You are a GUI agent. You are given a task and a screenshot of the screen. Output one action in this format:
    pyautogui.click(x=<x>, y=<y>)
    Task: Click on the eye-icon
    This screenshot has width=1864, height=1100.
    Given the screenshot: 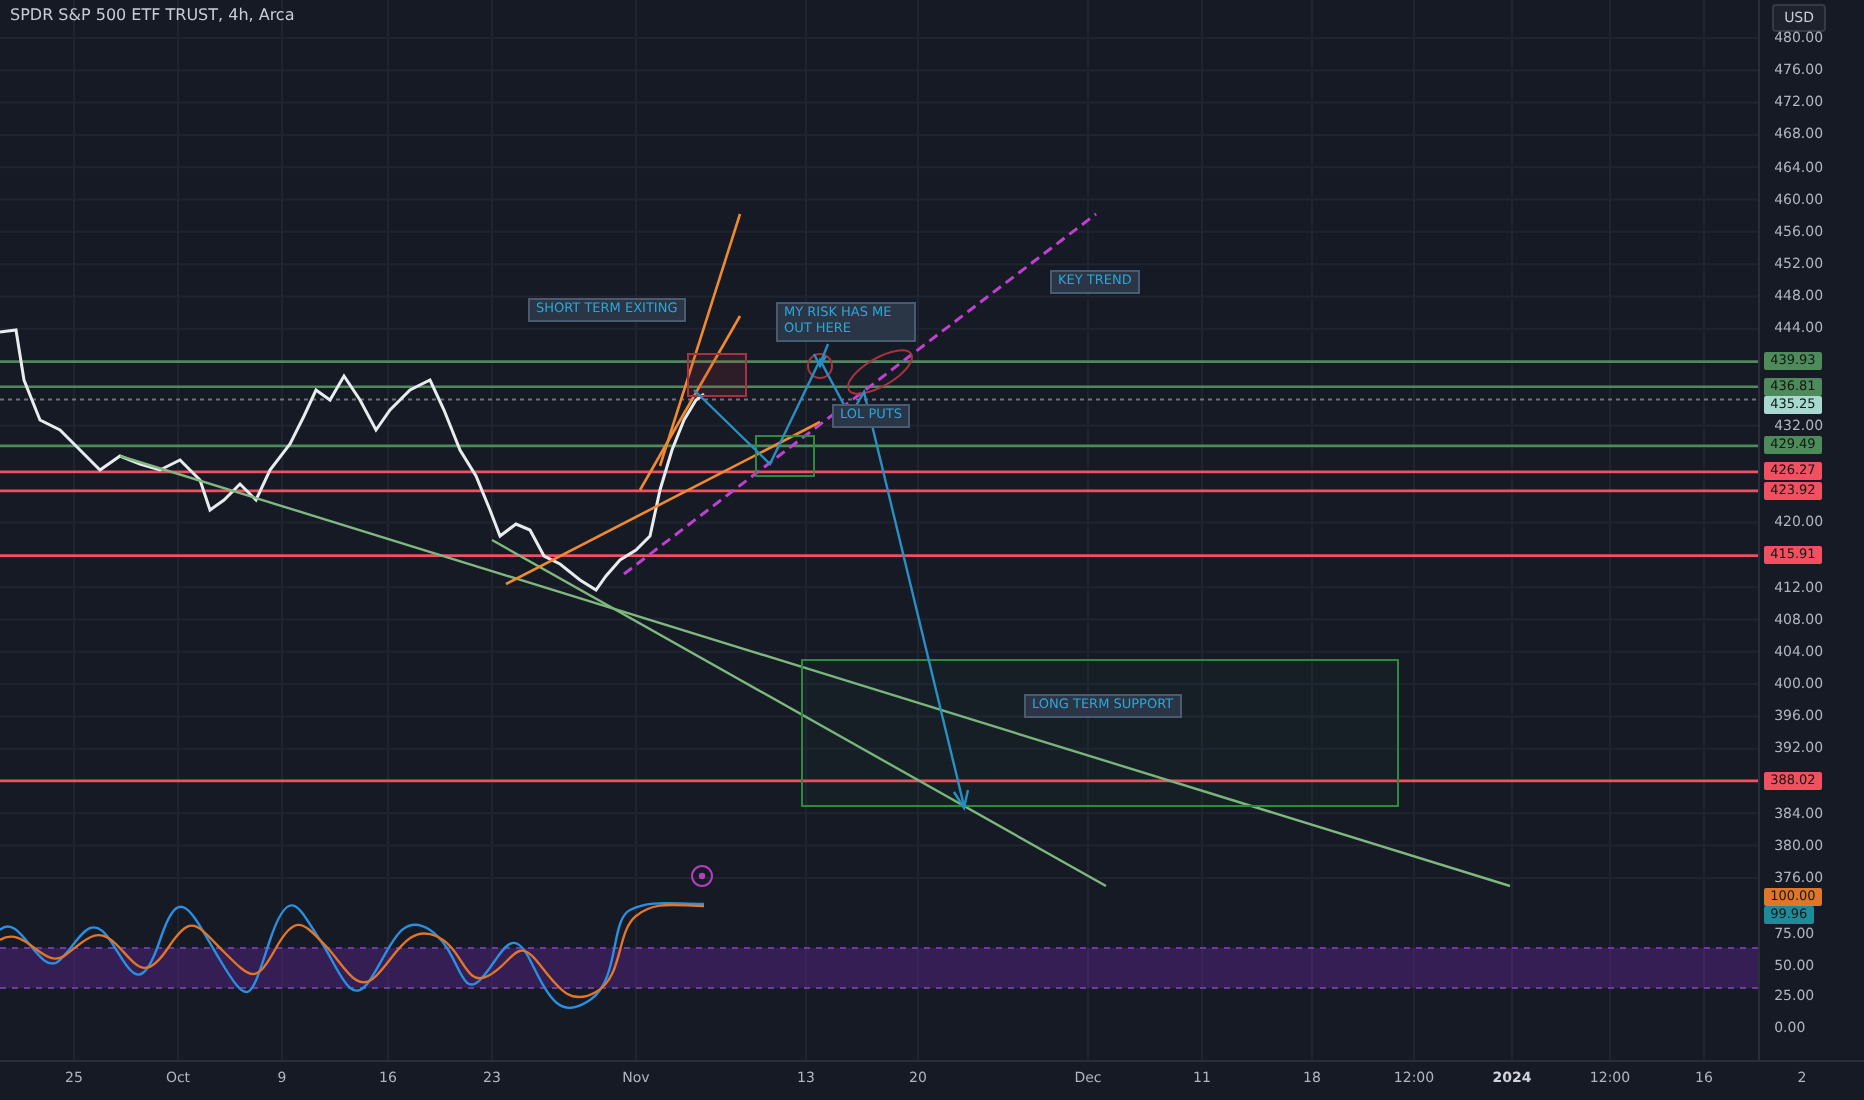 What is the action you would take?
    pyautogui.click(x=702, y=876)
    